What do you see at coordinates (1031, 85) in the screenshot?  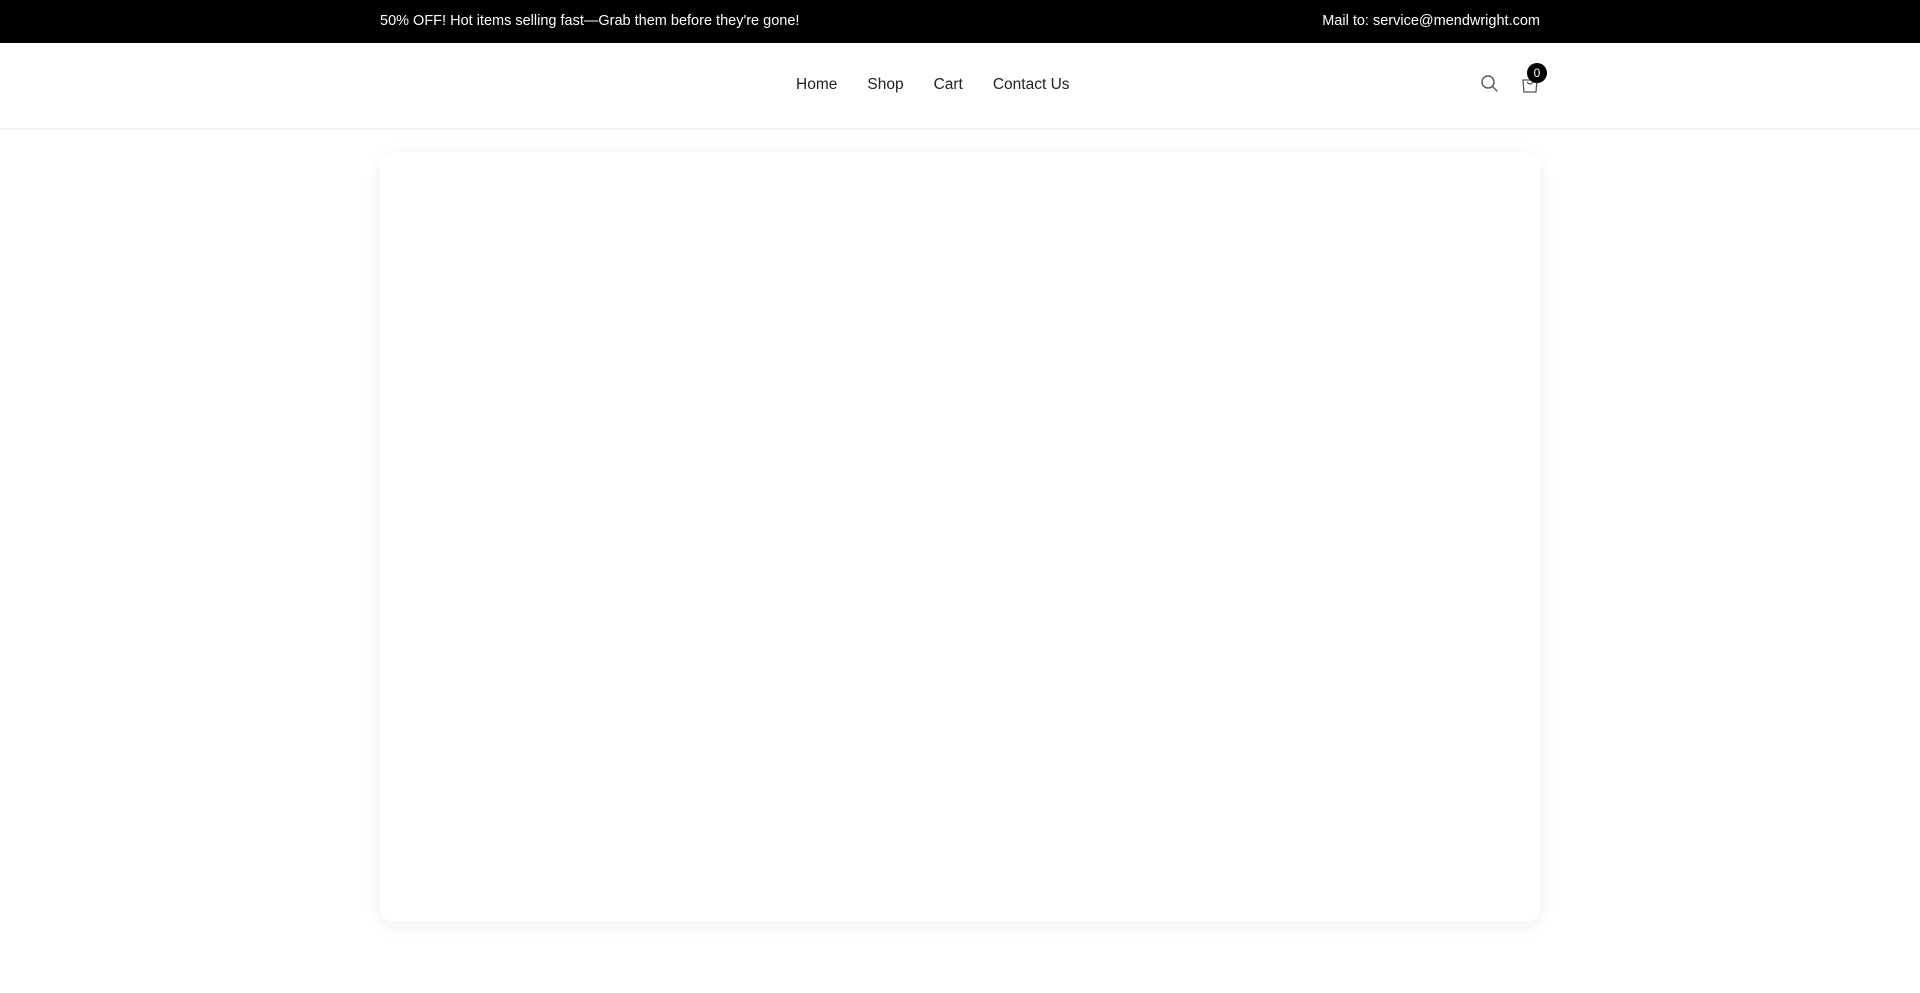 I see `nav-item-contact-us: Contact Us` at bounding box center [1031, 85].